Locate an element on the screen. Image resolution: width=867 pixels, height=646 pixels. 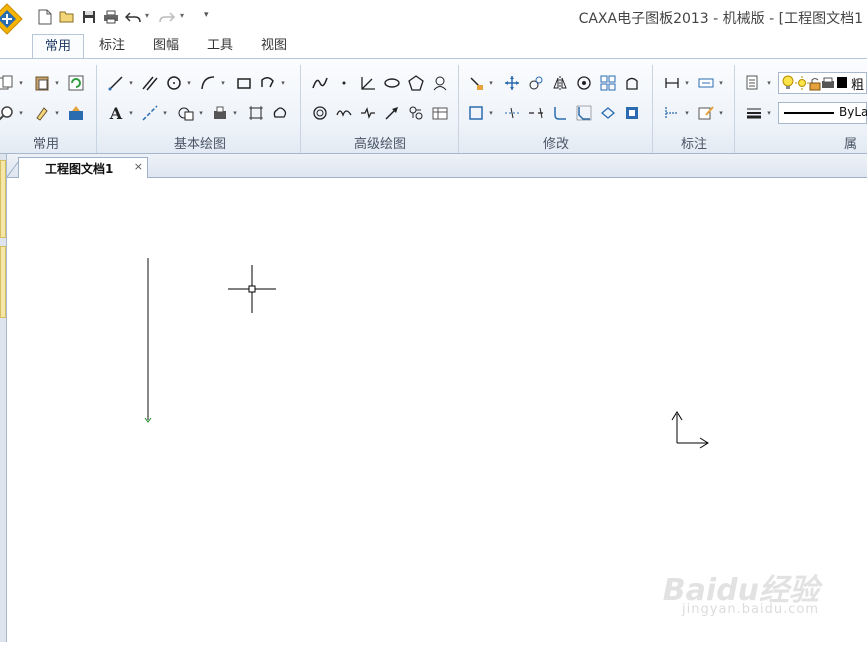
caxa-logo-icon is located at coordinates (12, 19).